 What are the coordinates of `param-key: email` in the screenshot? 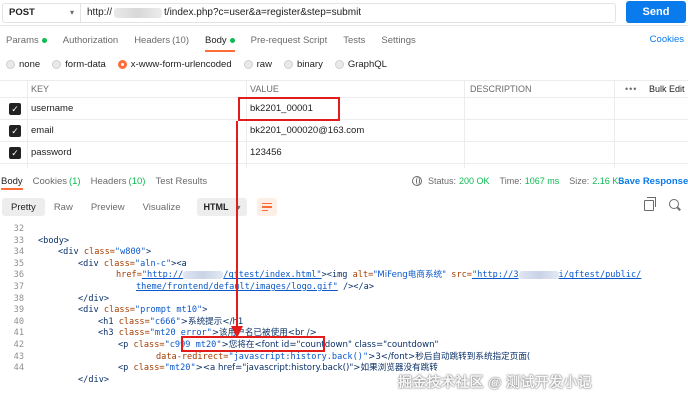 It's located at (42, 130).